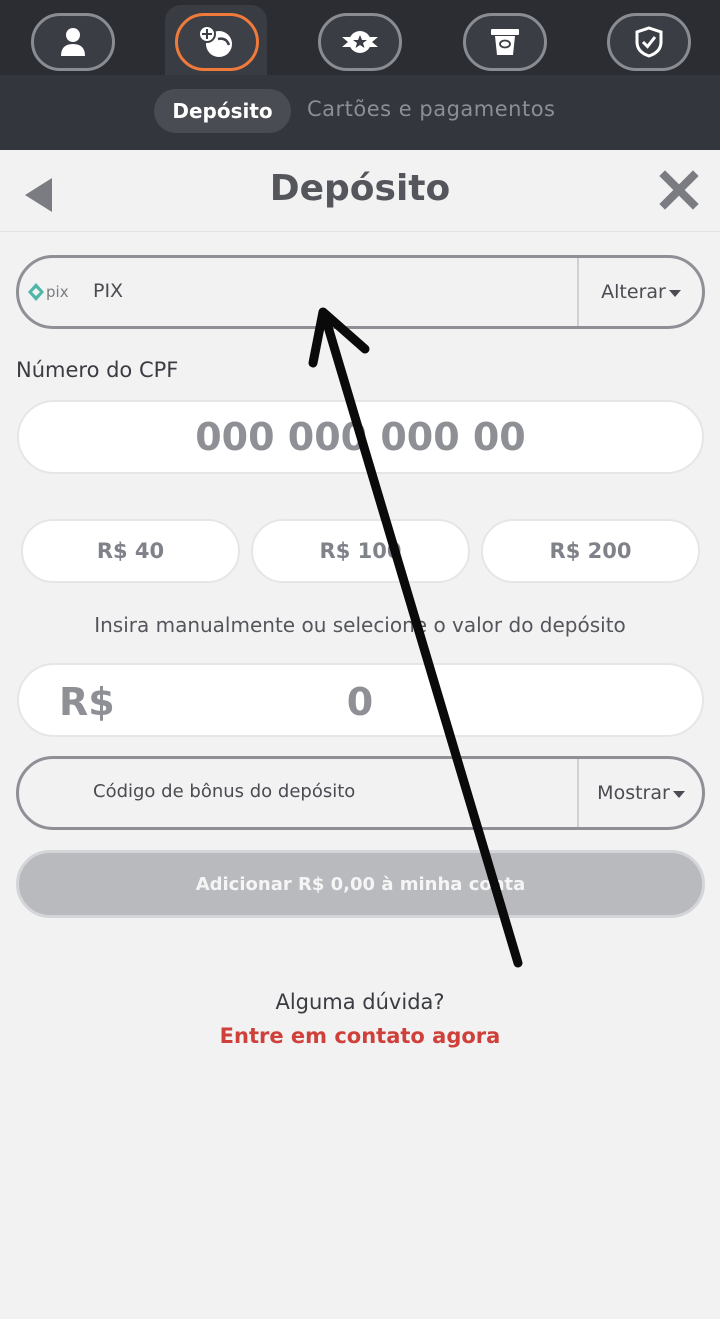 Image resolution: width=720 pixels, height=1319 pixels. I want to click on nav-cashout-button, so click(505, 42).